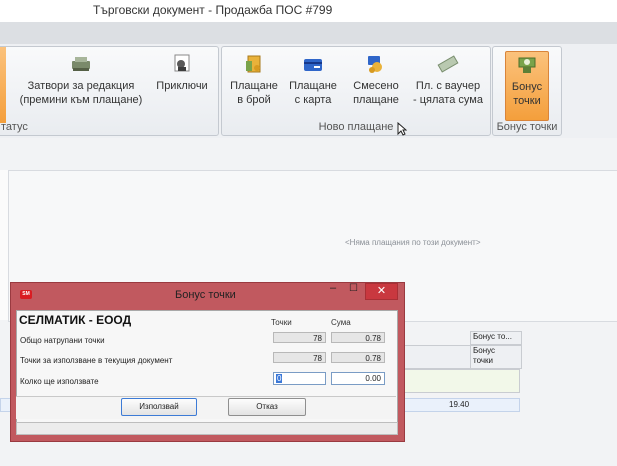 The image size is (617, 466). I want to click on grid-header-partial: т, so click(433, 357).